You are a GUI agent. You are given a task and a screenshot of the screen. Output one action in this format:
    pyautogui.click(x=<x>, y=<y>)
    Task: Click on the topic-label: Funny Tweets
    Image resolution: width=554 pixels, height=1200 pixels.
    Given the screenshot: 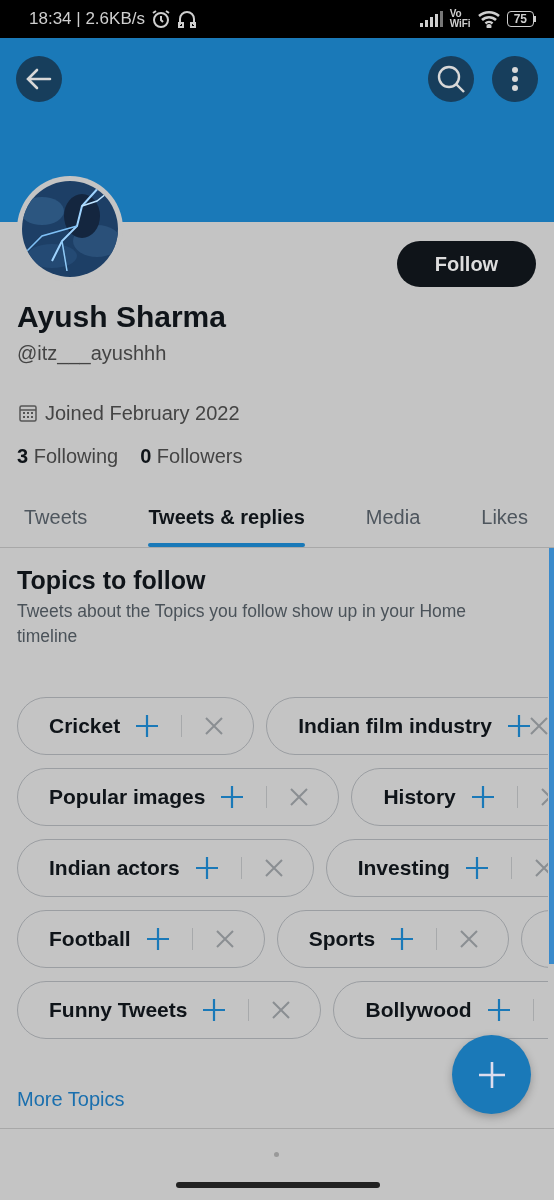 What is the action you would take?
    pyautogui.click(x=118, y=1010)
    